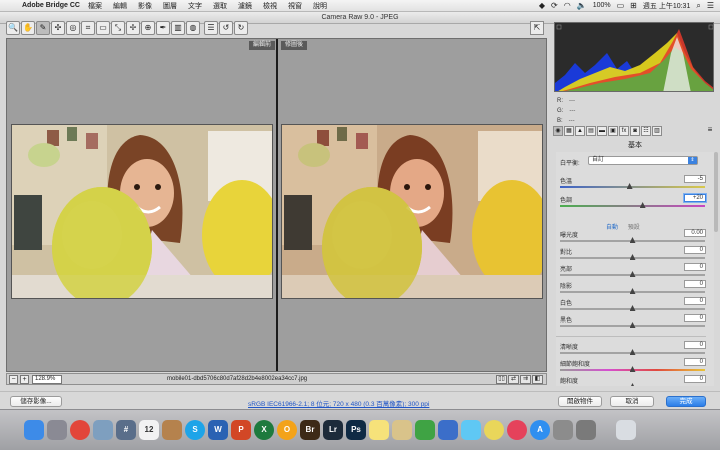  What do you see at coordinates (270, 6) in the screenshot?
I see `menu-view: 檢視` at bounding box center [270, 6].